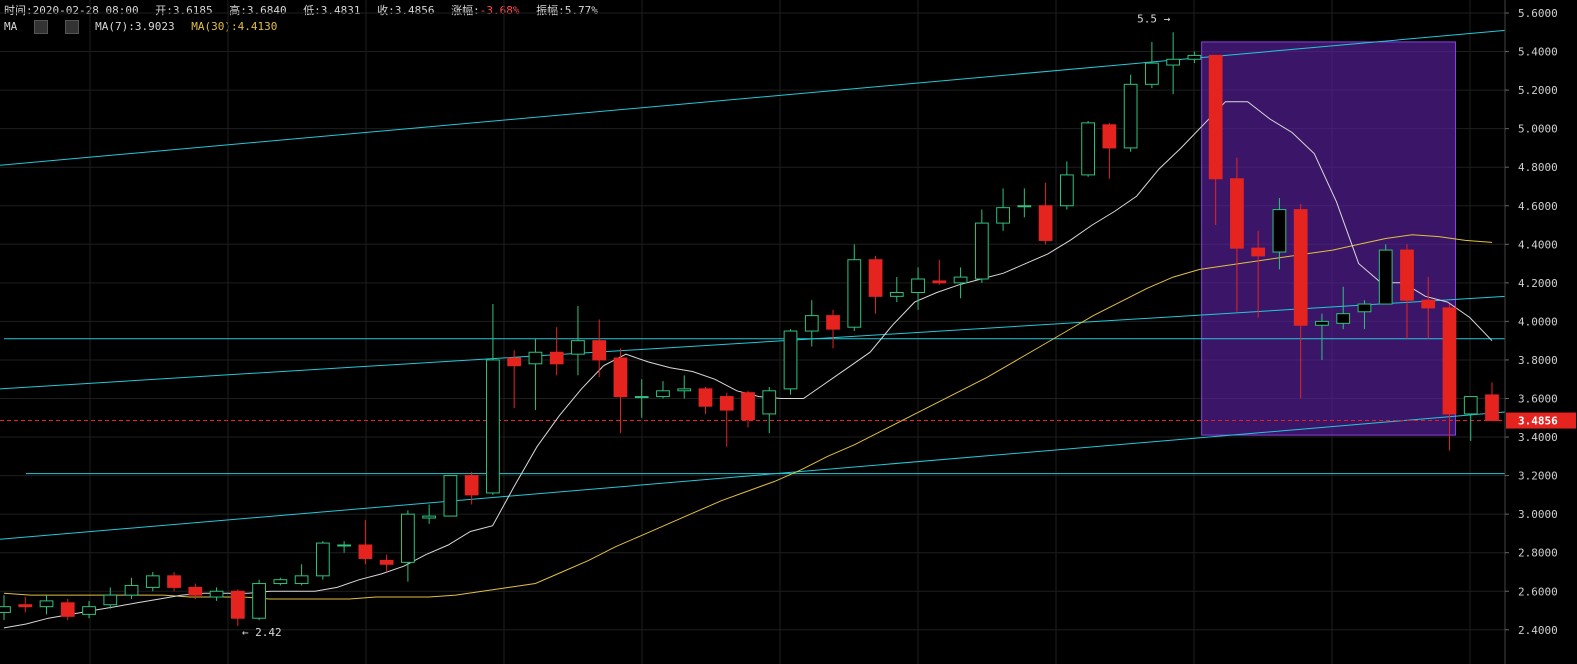  I want to click on y-tick-label: 2.6000, so click(1538, 591).